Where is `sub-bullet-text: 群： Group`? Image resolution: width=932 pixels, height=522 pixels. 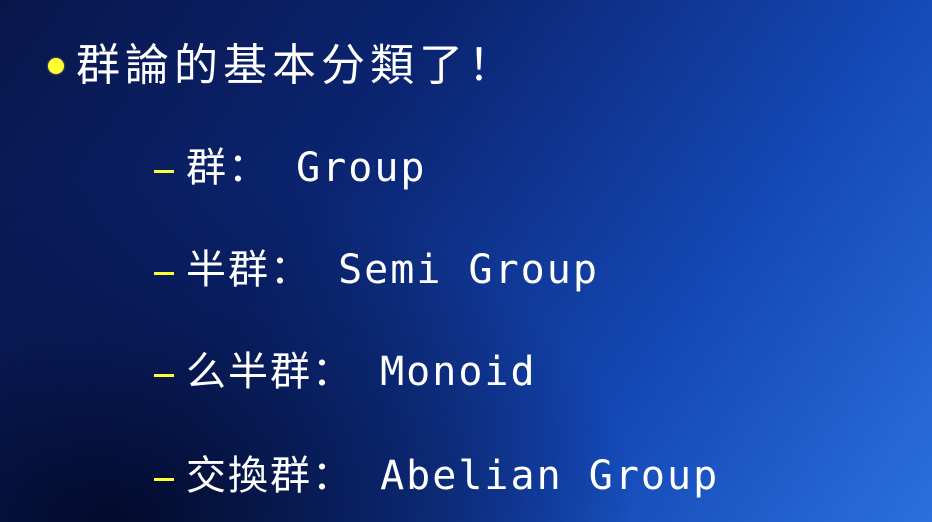
sub-bullet-text: 群： Group is located at coordinates (306, 168).